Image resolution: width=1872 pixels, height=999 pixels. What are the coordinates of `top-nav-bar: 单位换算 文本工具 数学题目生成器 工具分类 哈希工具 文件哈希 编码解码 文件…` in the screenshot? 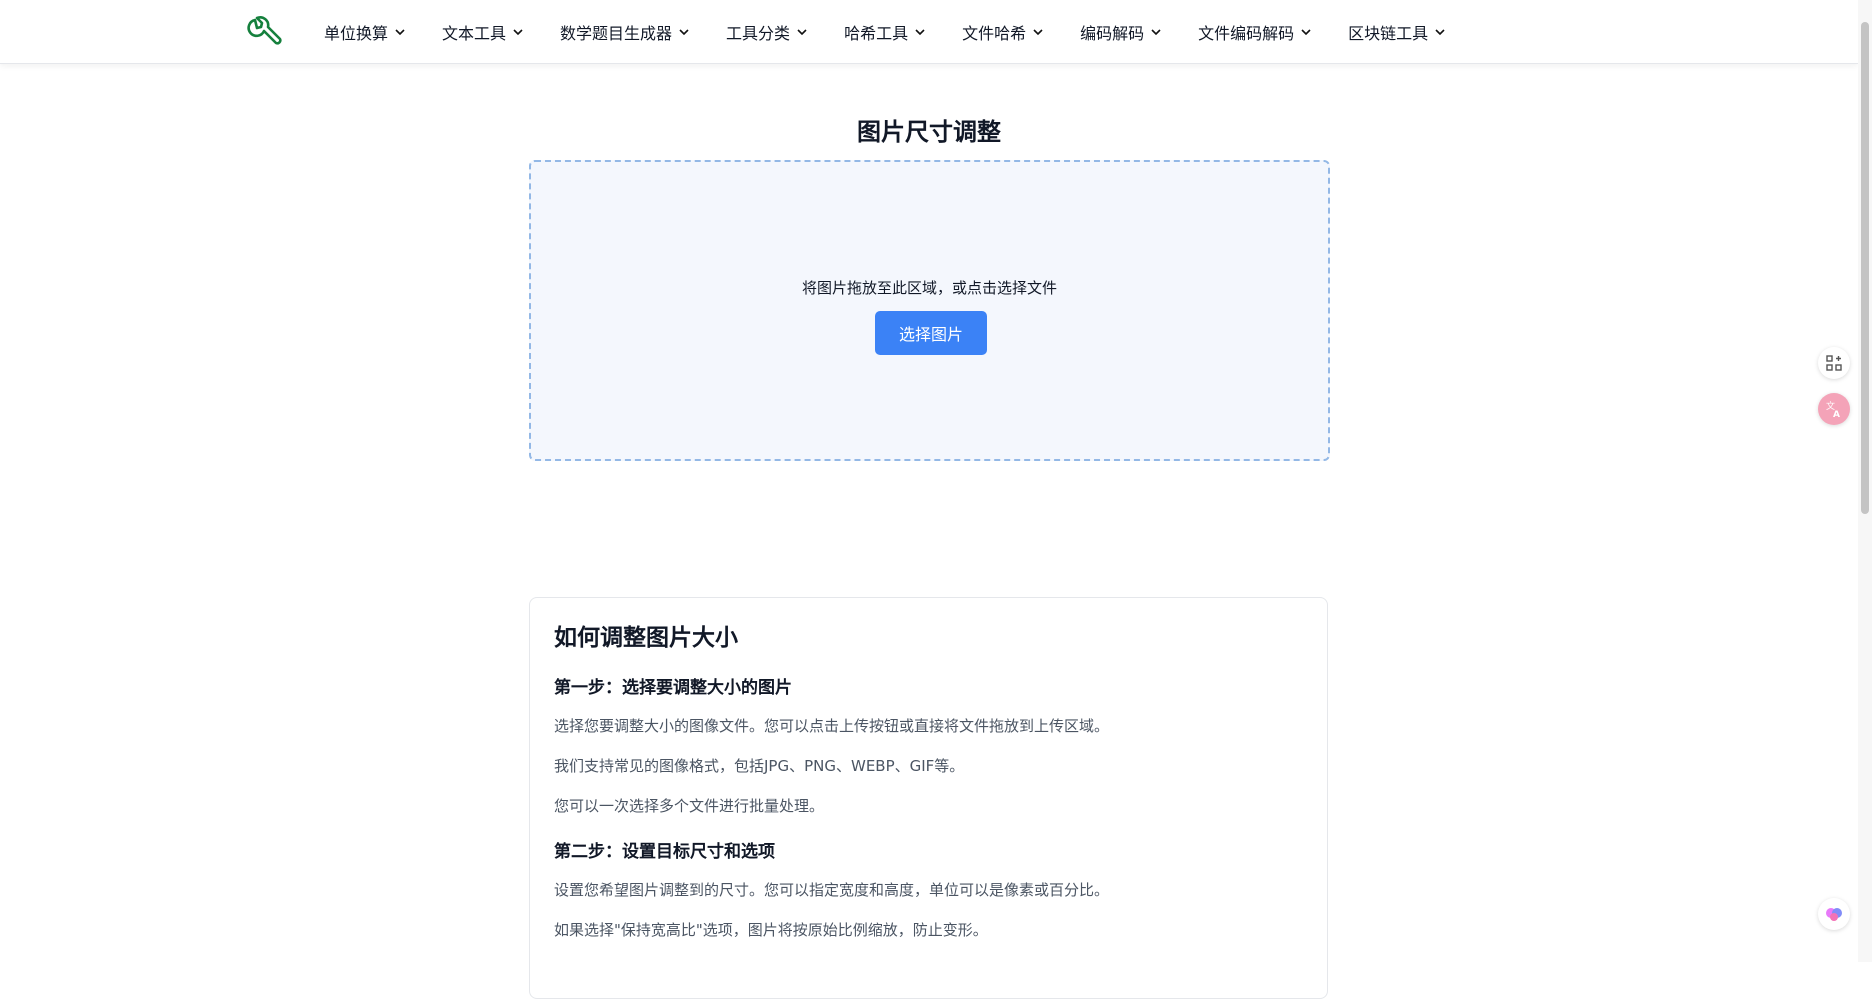 It's located at (929, 32).